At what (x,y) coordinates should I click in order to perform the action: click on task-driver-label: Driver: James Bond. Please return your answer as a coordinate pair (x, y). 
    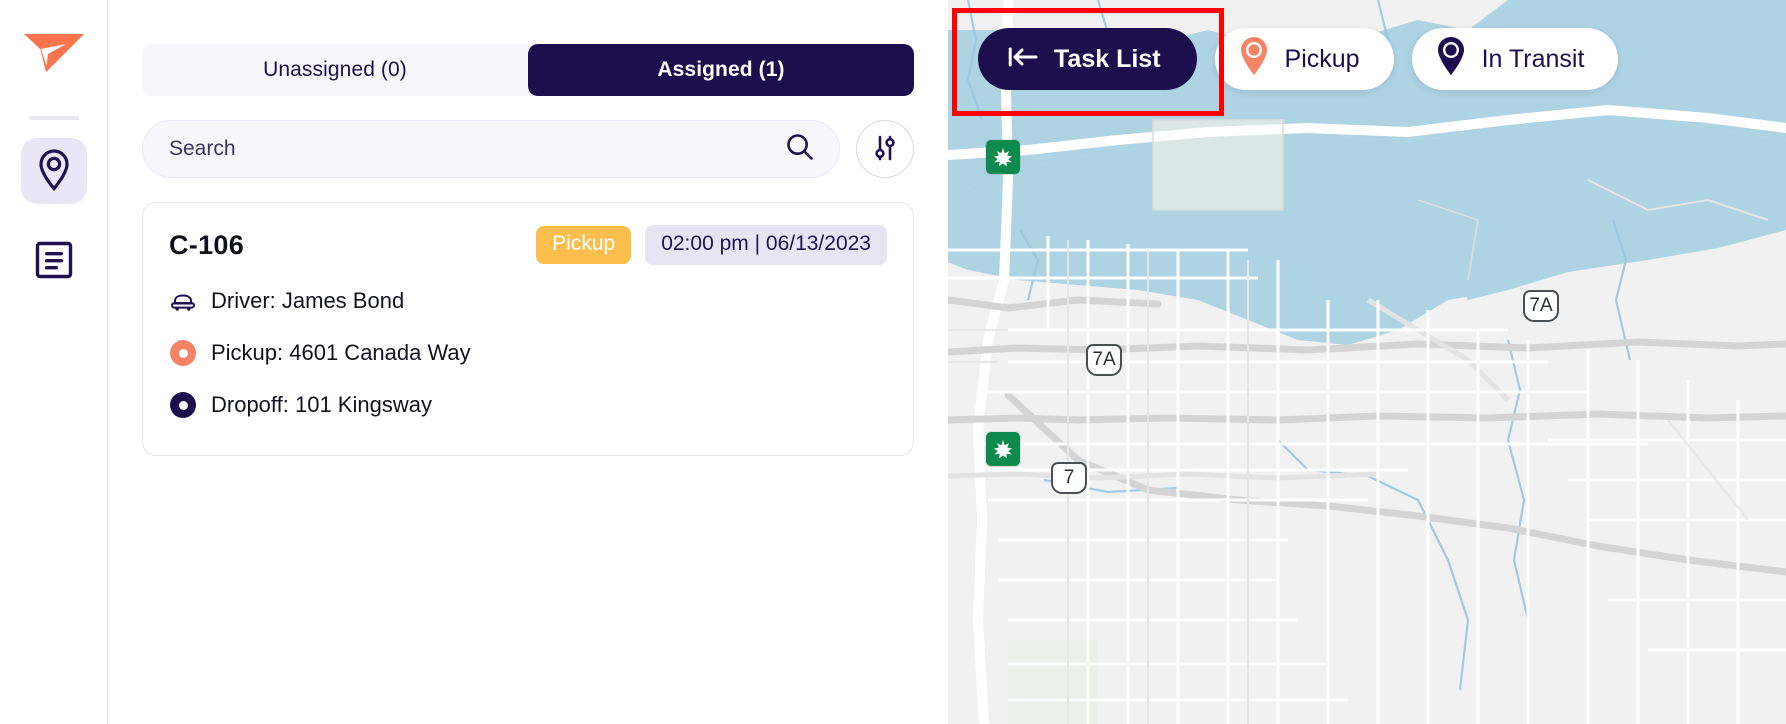
    Looking at the image, I should click on (308, 300).